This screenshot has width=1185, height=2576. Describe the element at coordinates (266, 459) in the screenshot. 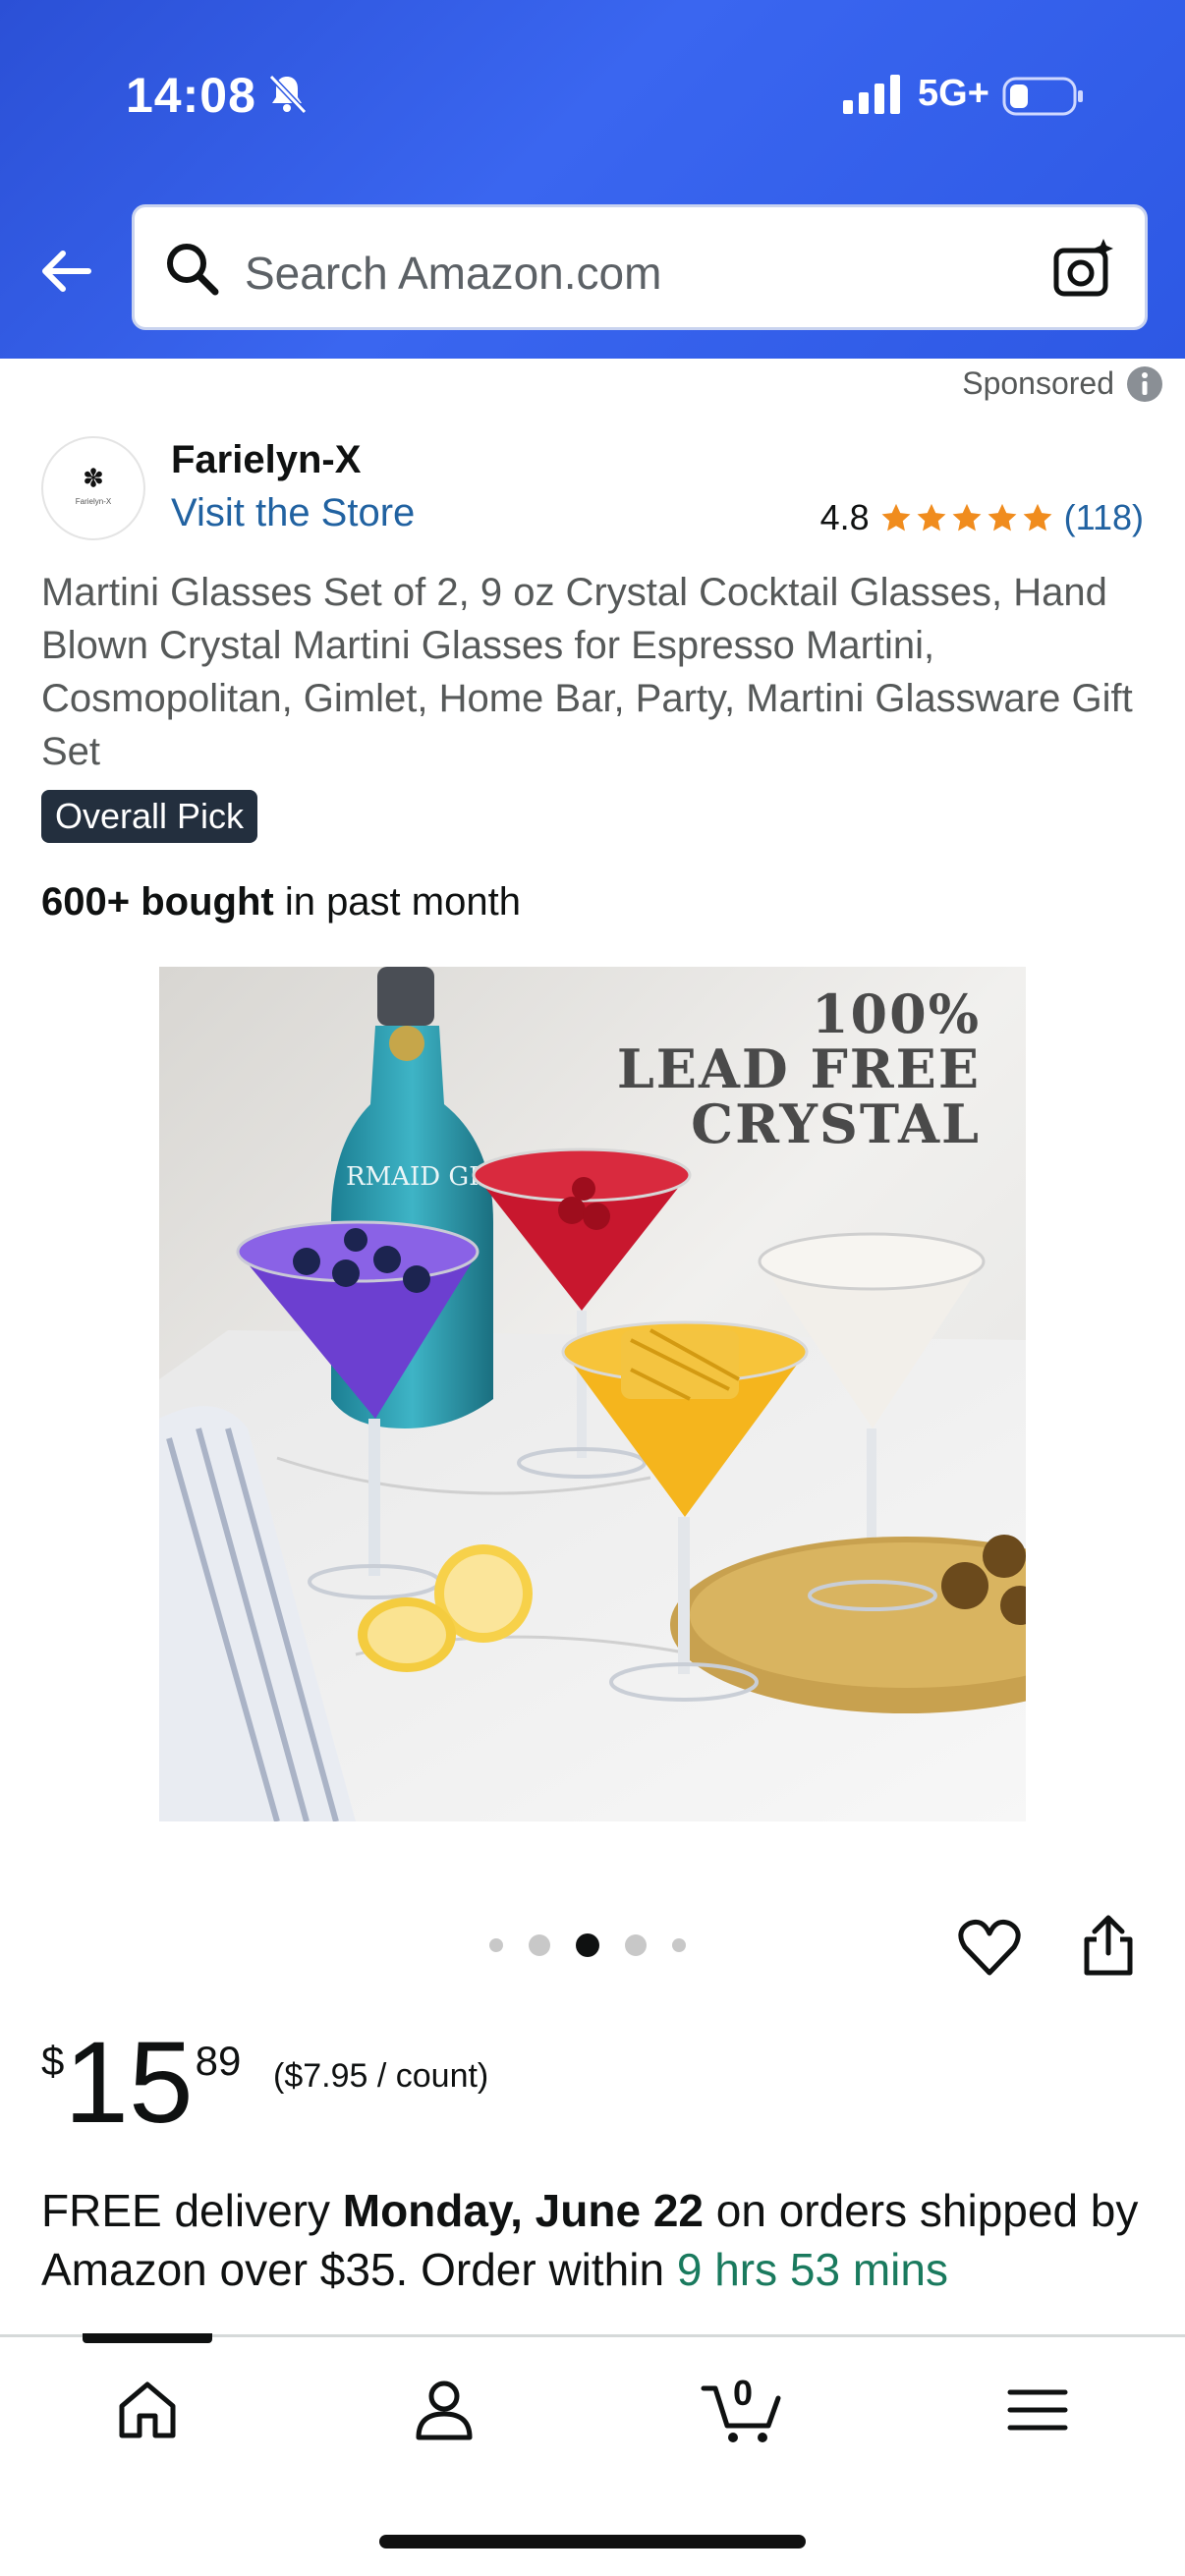

I see `store-name: Farielyn-X` at that location.